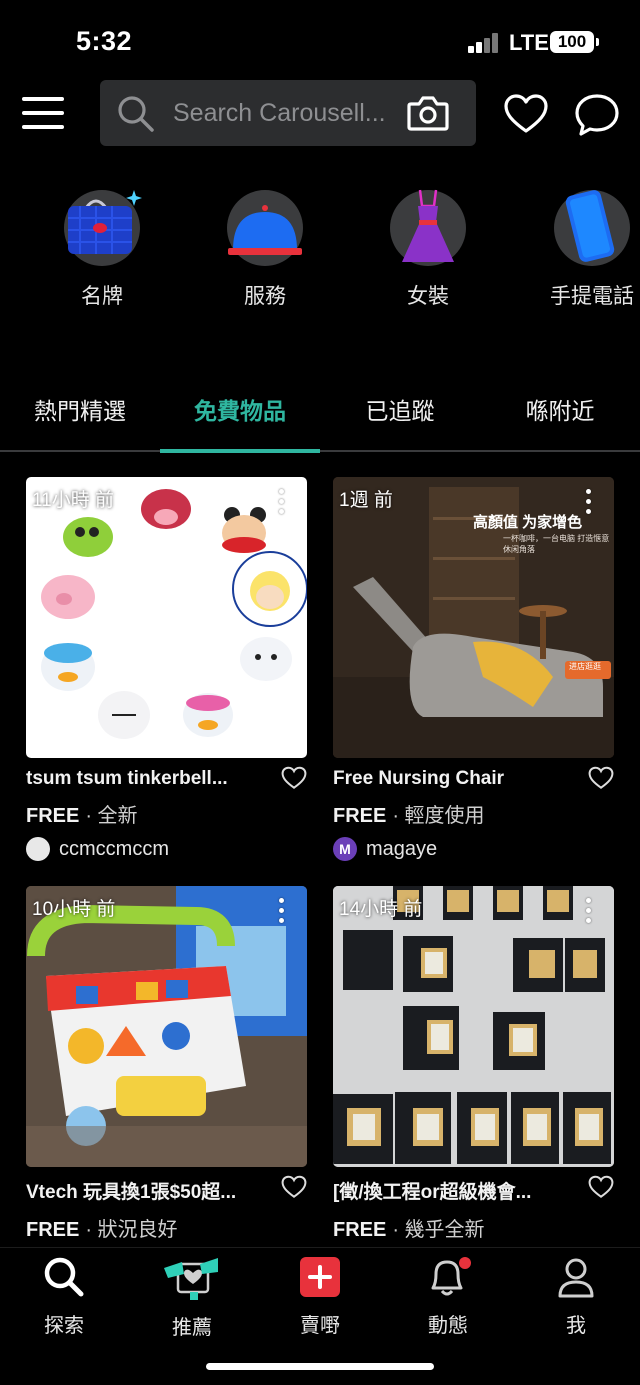  I want to click on seller-name: magaye, so click(402, 848).